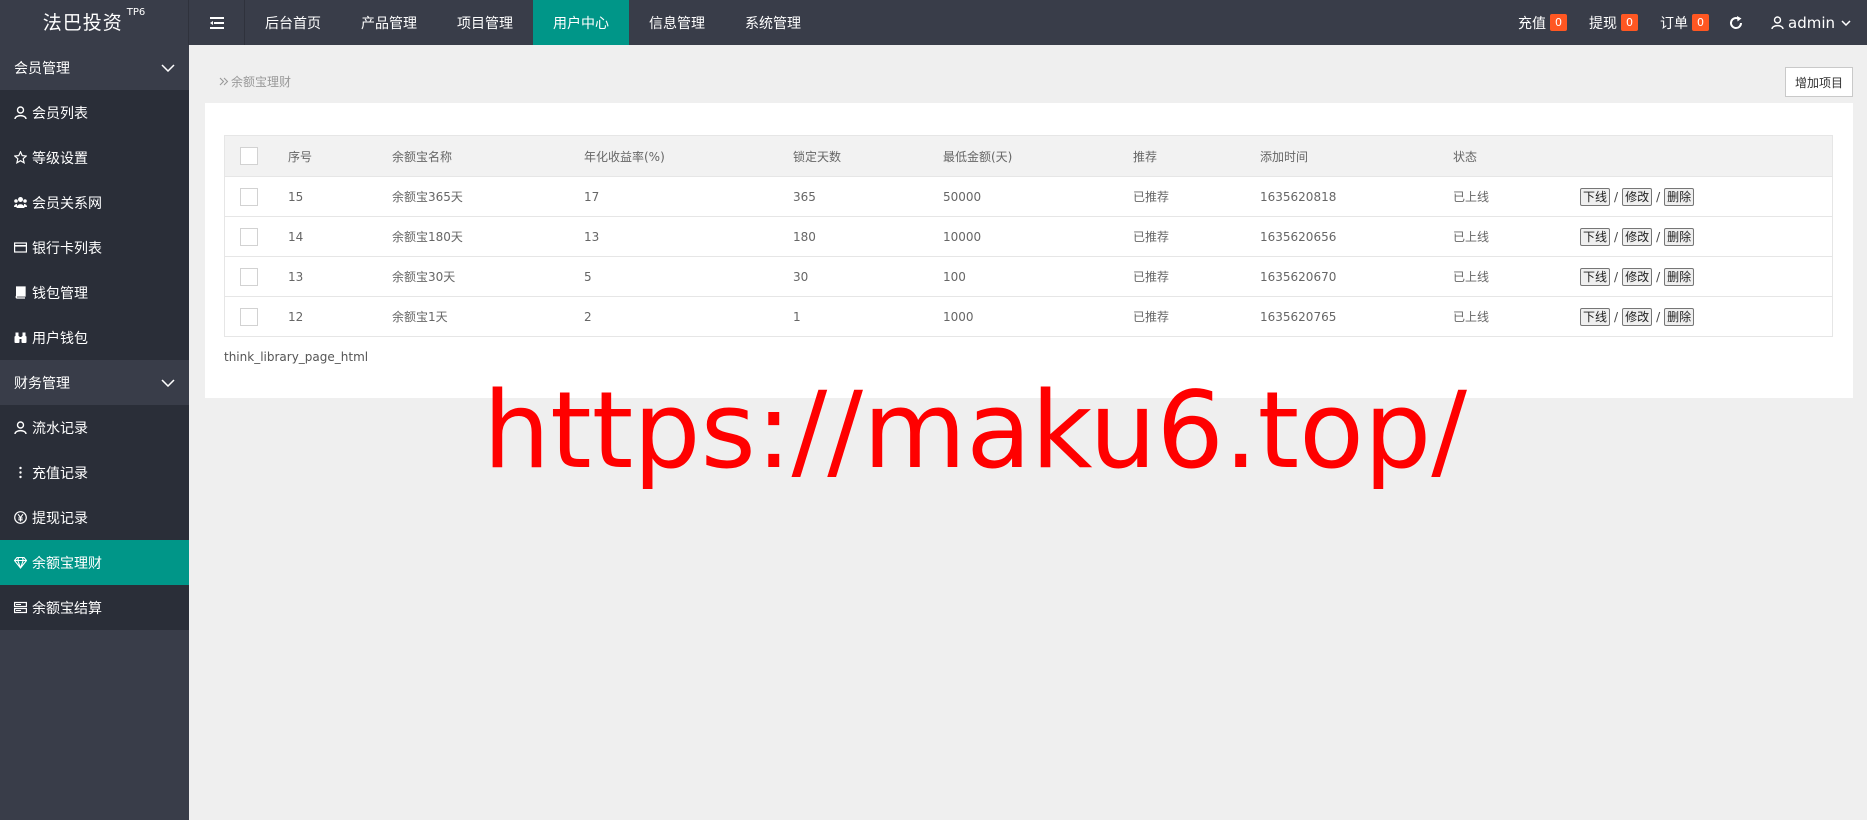  I want to click on sidebar-item-recharge-records: 充值记录, so click(94, 472).